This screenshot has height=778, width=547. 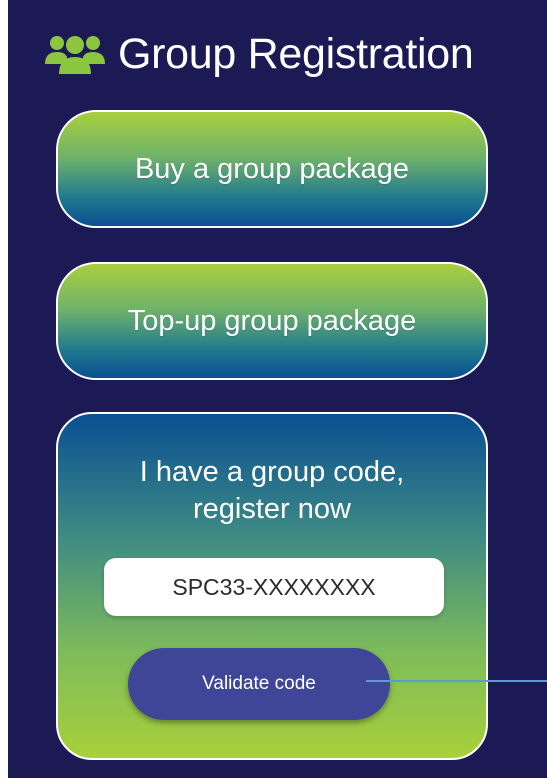 What do you see at coordinates (259, 684) in the screenshot?
I see `validate-code-button: Validate code` at bounding box center [259, 684].